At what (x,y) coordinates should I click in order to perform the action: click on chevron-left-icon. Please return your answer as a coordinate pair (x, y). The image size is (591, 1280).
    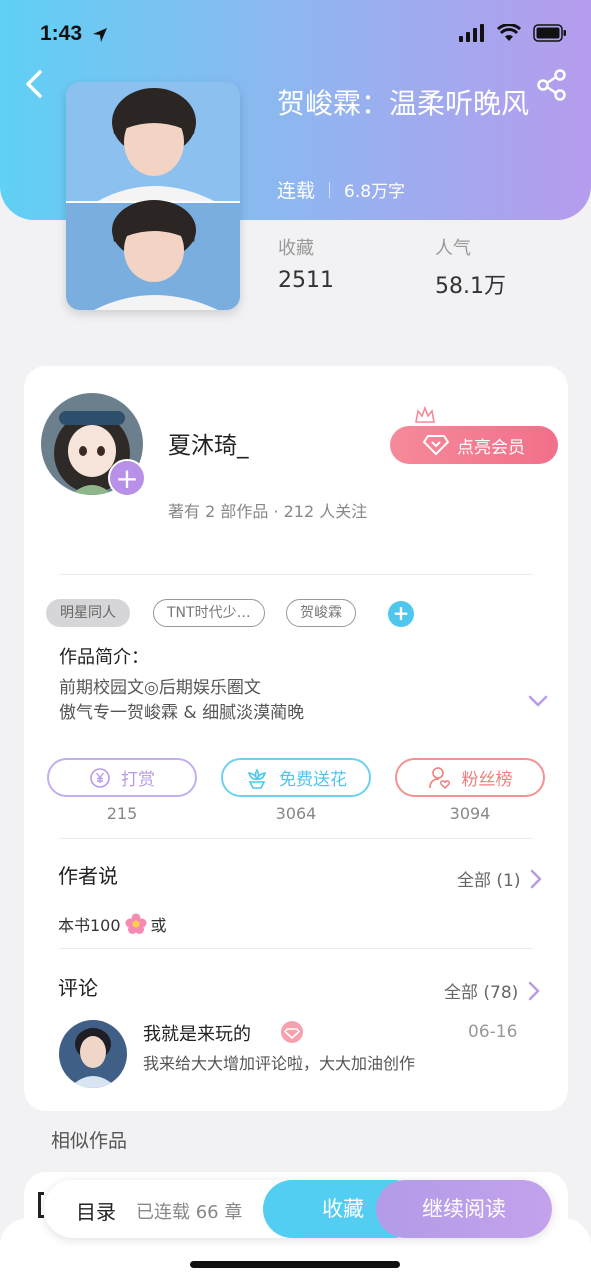
    Looking at the image, I should click on (34, 84).